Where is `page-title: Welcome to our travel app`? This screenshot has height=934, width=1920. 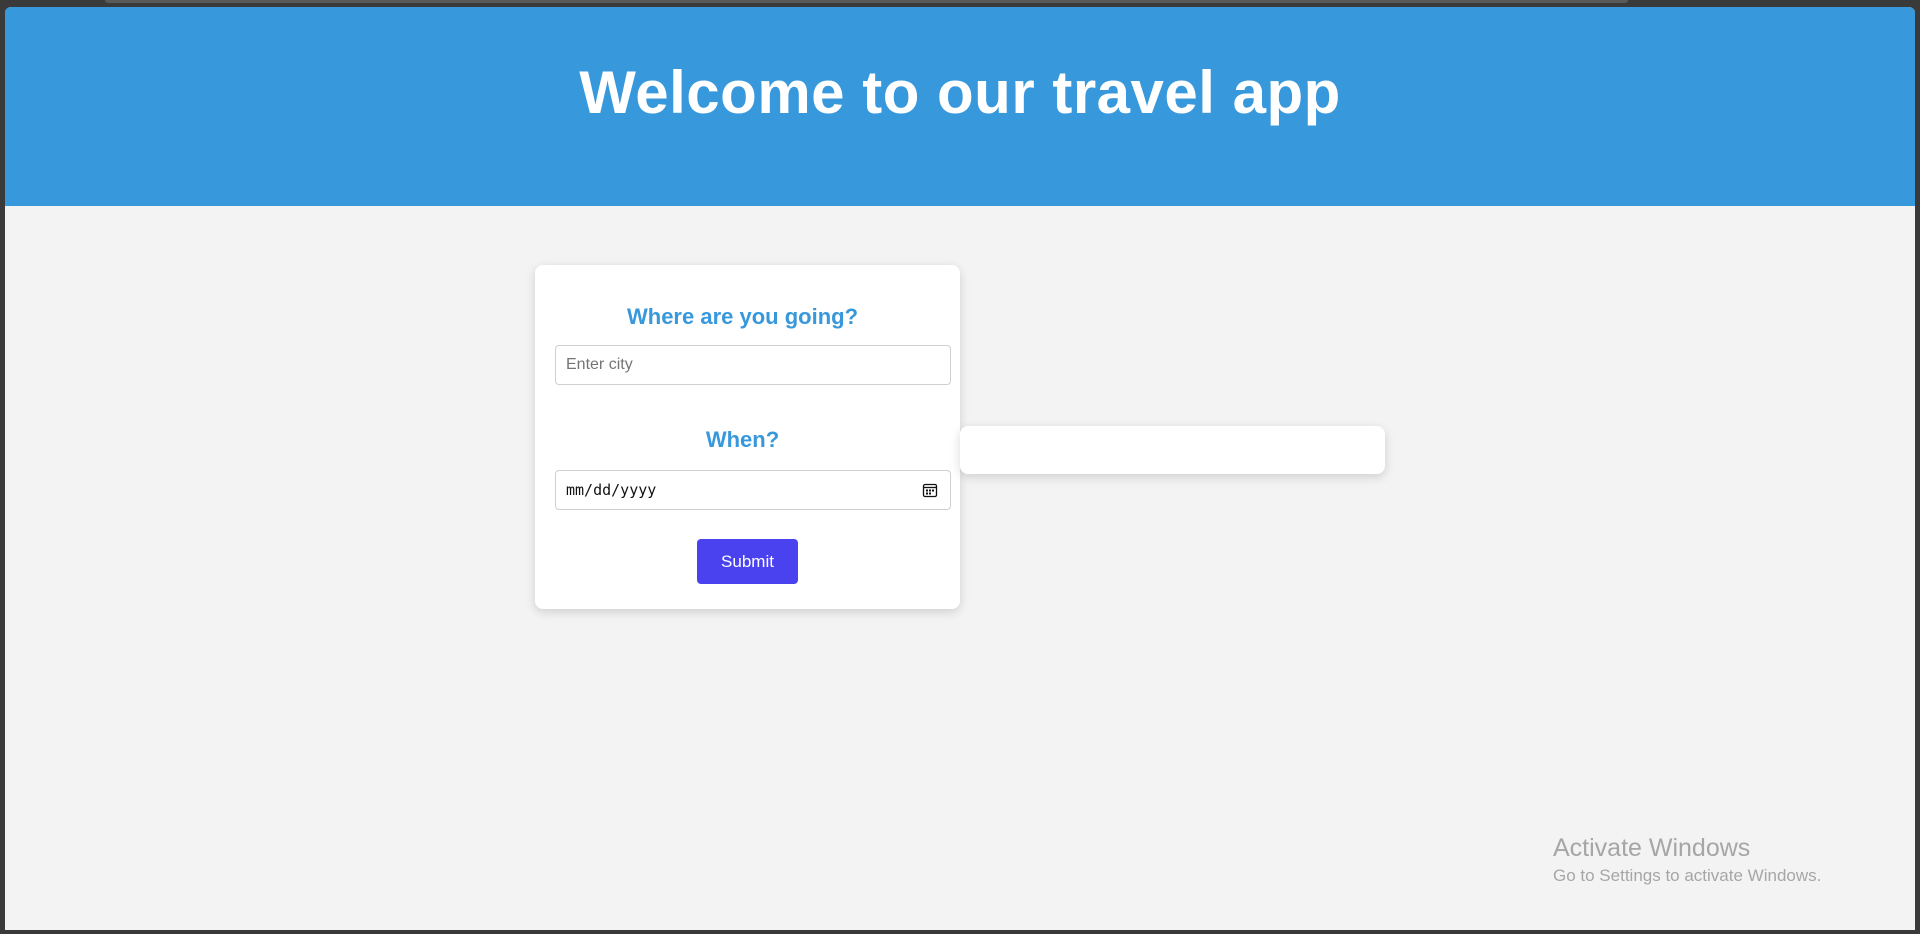
page-title: Welcome to our travel app is located at coordinates (960, 92).